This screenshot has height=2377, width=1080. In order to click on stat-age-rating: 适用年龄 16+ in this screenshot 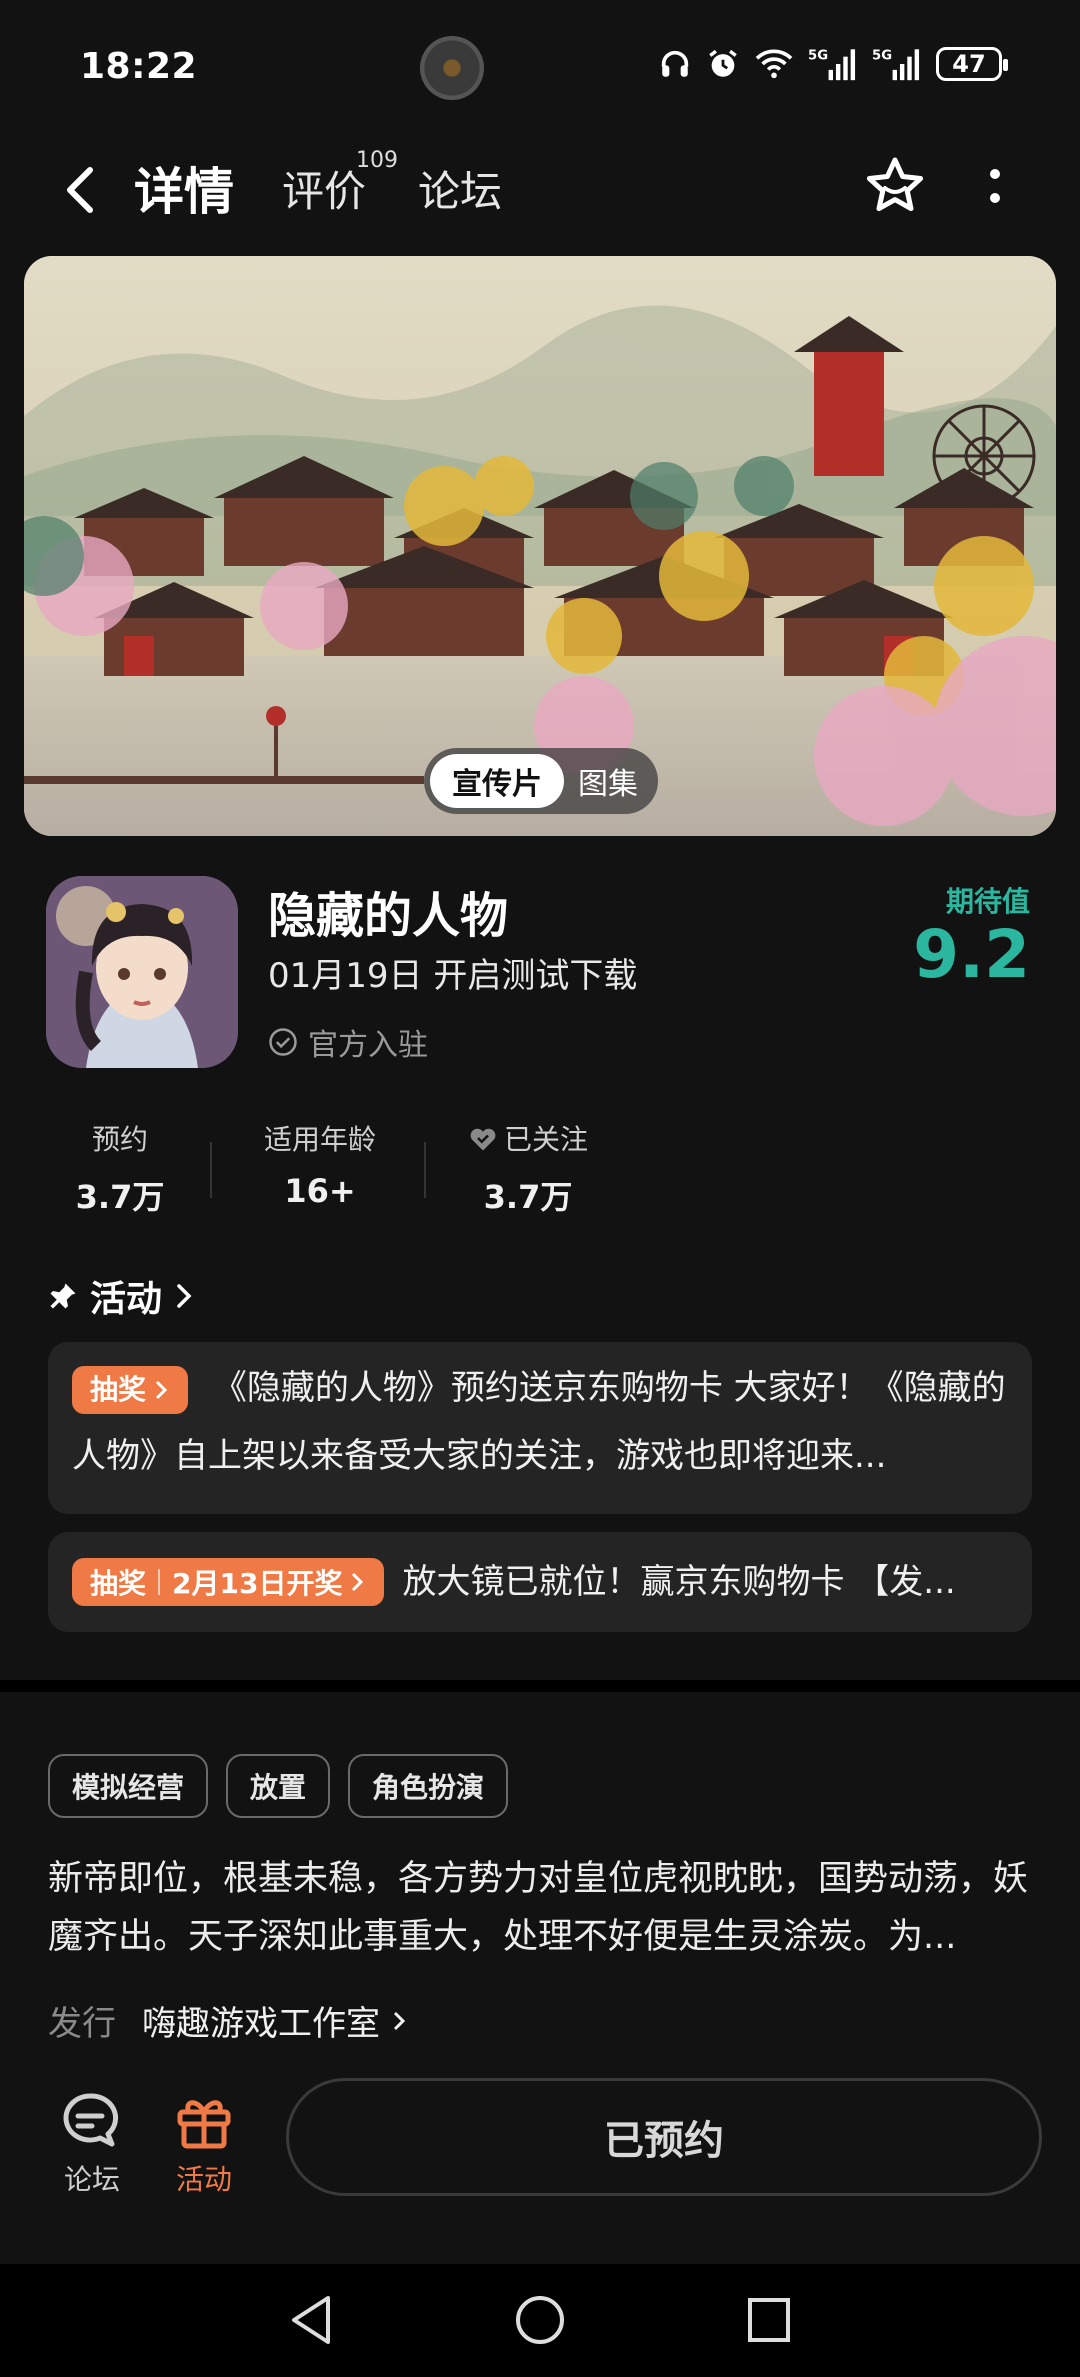, I will do `click(320, 1164)`.